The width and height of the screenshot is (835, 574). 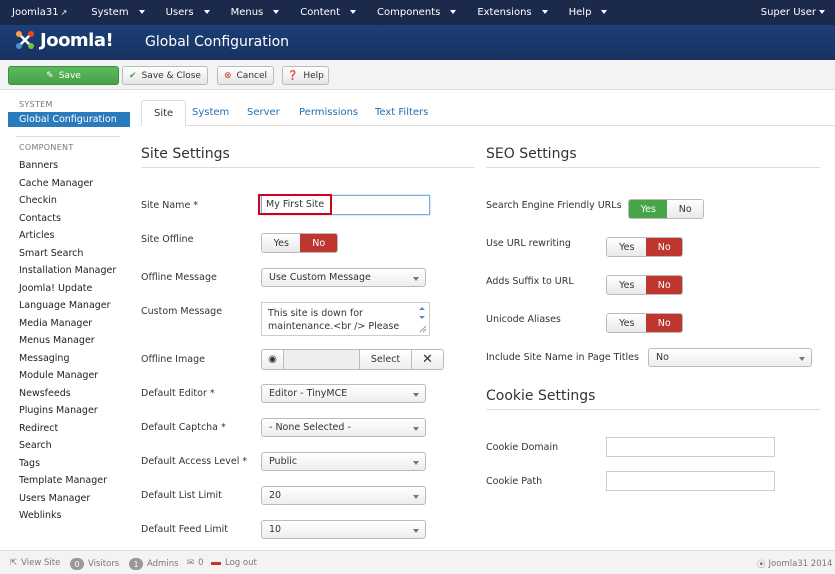 I want to click on tab-permissions: Permissions, so click(x=328, y=113).